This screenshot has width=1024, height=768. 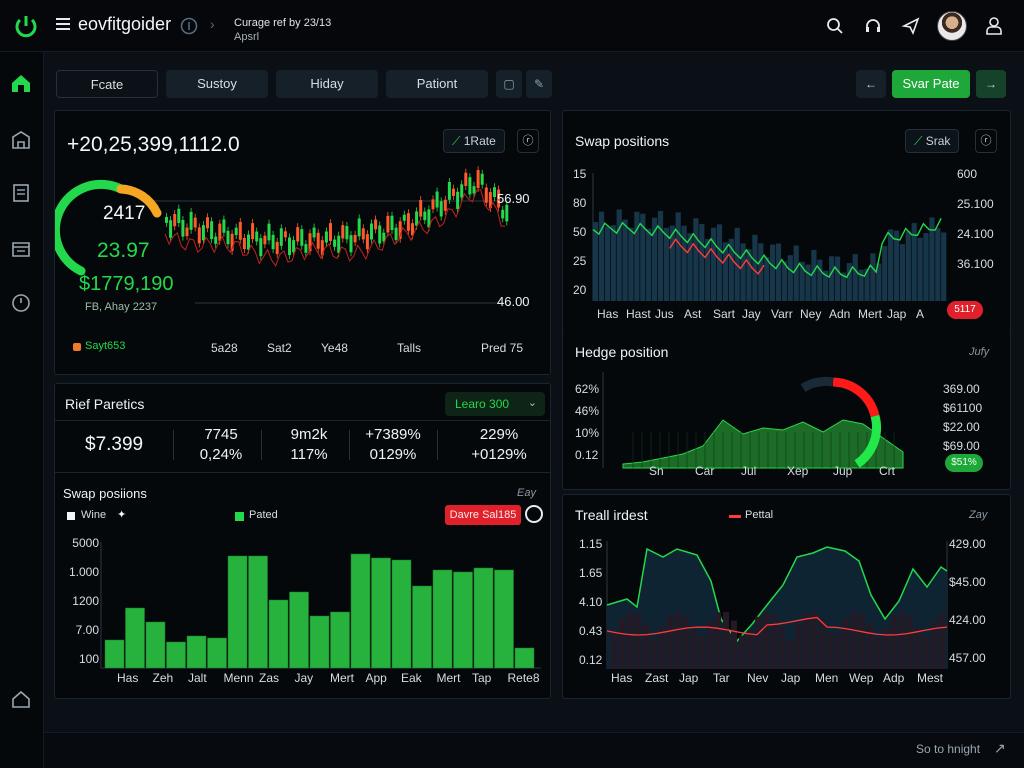 I want to click on home-icon, so click(x=21, y=83).